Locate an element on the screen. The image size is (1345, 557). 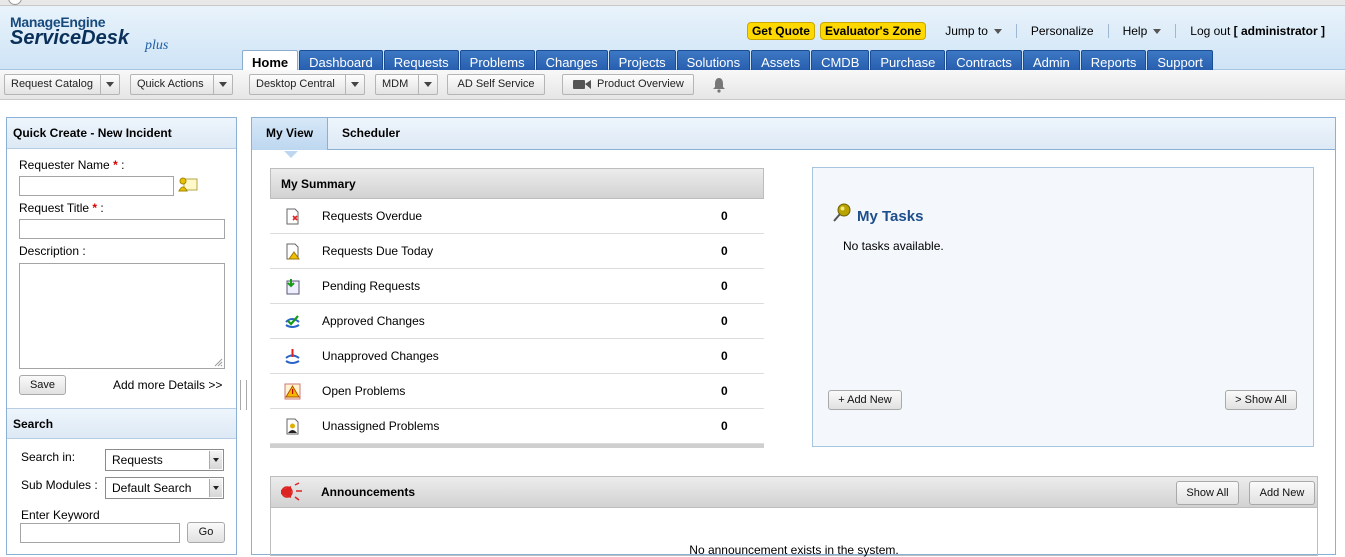
desktop-central-label: Desktop Central is located at coordinates (295, 84).